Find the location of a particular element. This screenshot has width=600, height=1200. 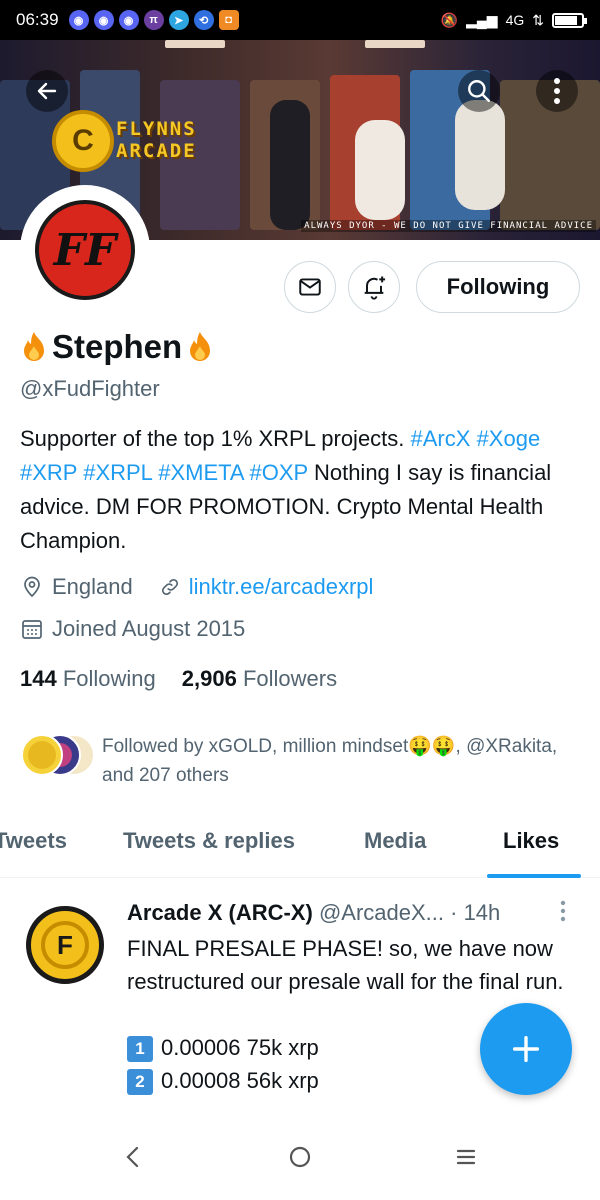

following-count-link: 144 Following is located at coordinates (88, 679).